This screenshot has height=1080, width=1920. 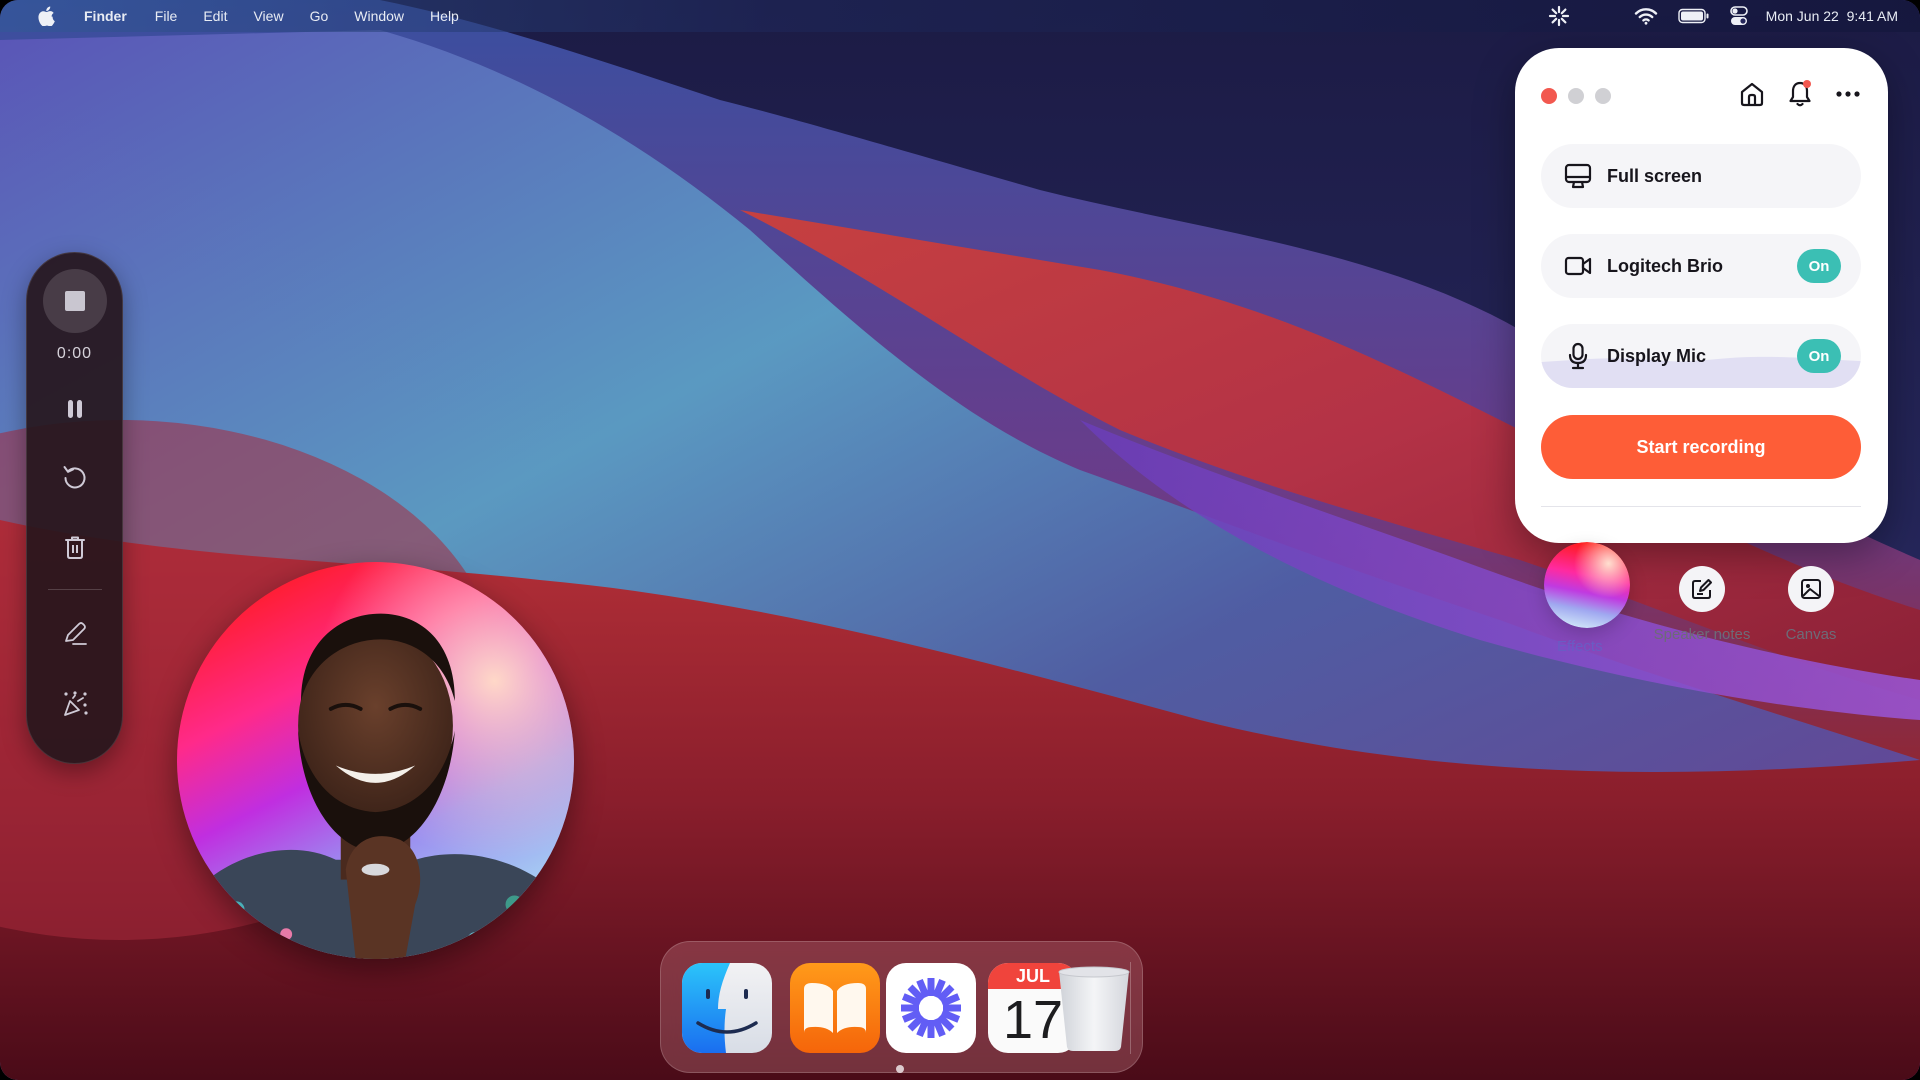 I want to click on menu-help: Help, so click(x=444, y=16).